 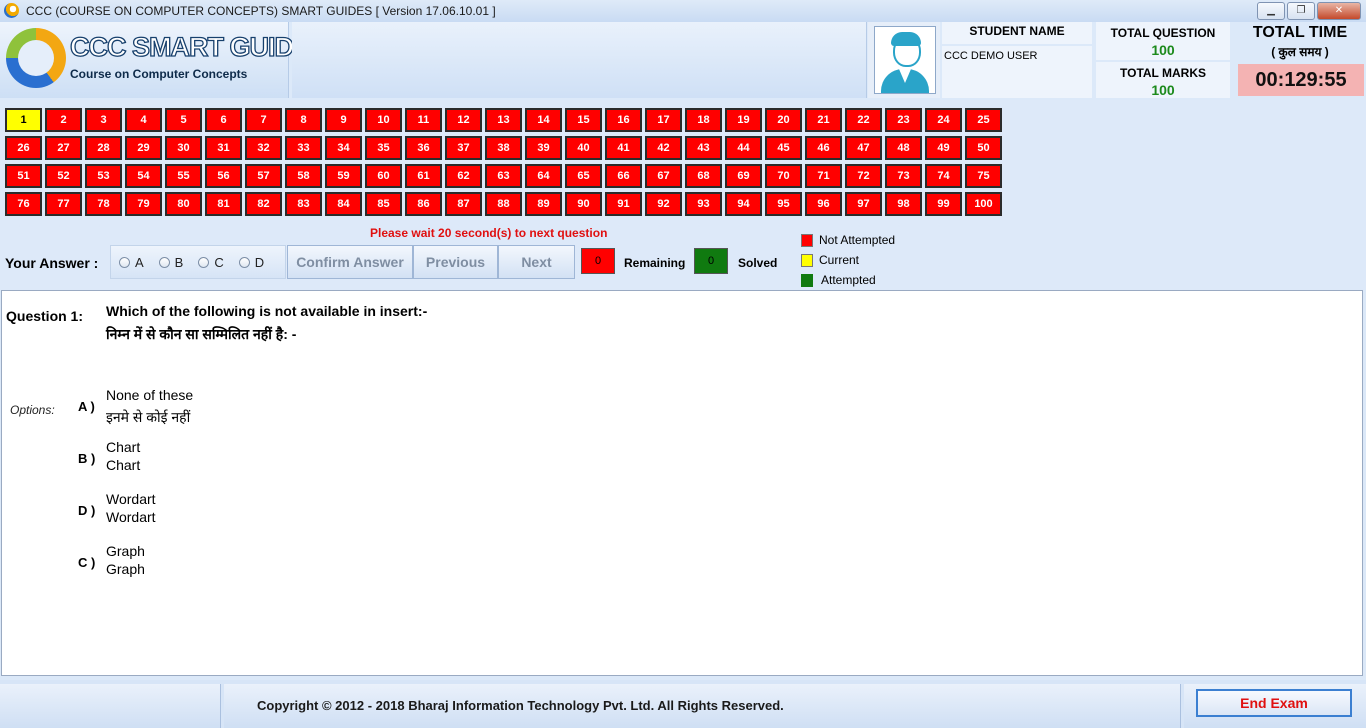 What do you see at coordinates (343, 176) in the screenshot?
I see `question-button-59: 59` at bounding box center [343, 176].